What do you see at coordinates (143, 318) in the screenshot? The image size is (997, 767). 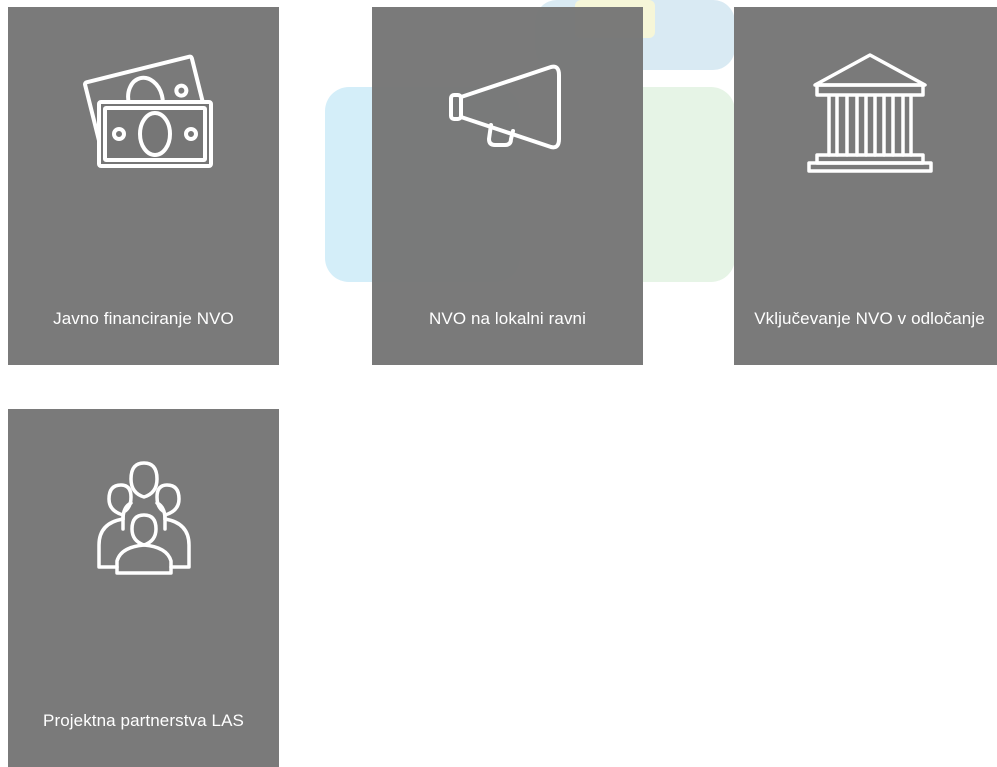 I see `tile-label: Javno financiranje NVO` at bounding box center [143, 318].